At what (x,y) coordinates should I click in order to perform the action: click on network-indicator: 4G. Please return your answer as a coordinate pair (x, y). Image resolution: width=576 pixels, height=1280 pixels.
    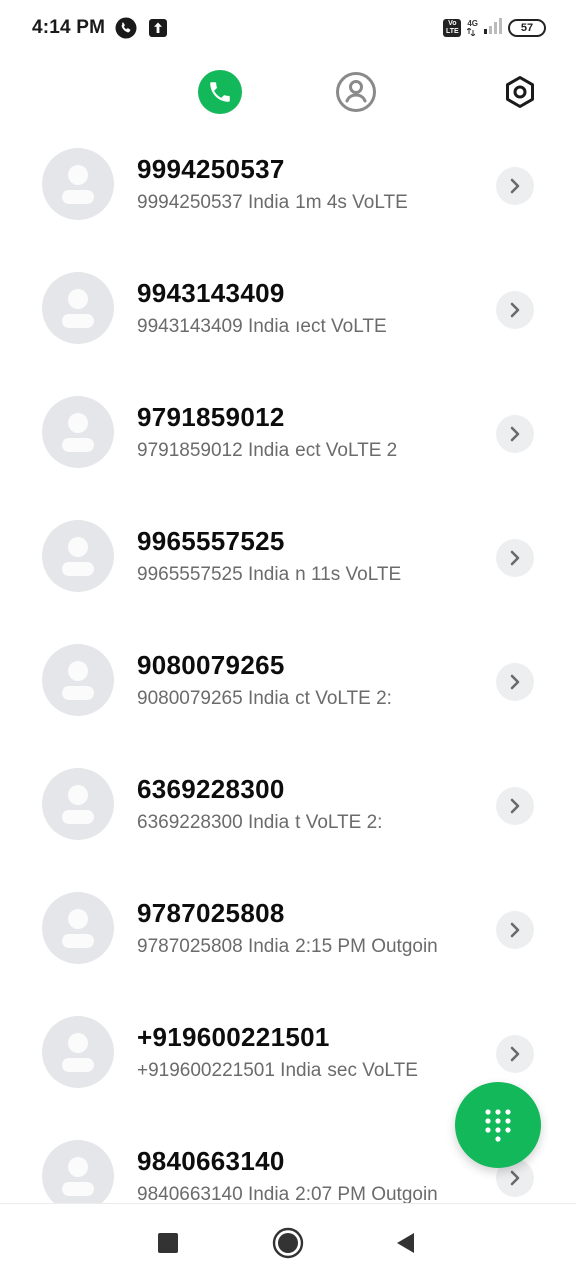
    Looking at the image, I should click on (472, 28).